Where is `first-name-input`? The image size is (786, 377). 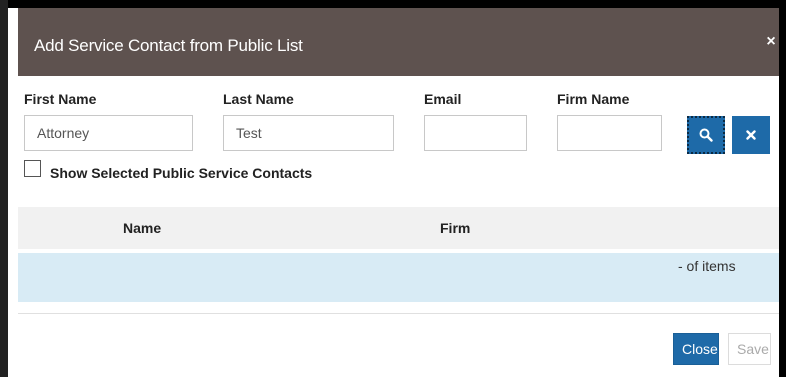
first-name-input is located at coordinates (108, 133).